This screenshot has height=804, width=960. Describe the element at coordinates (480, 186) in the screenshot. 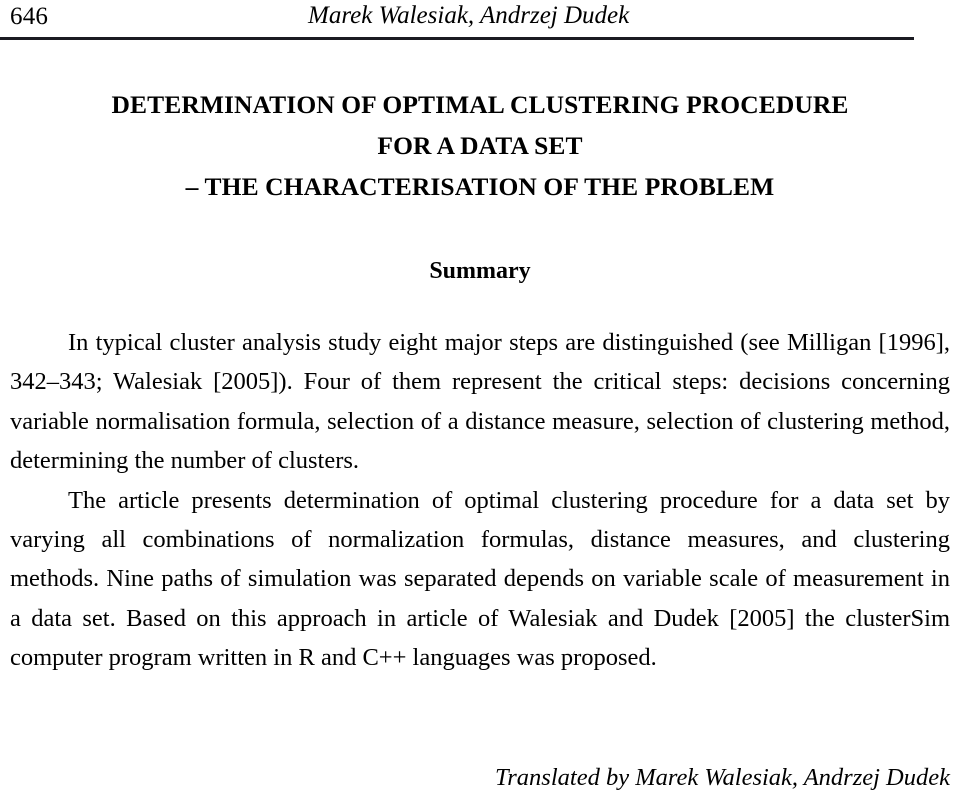

I see `title-line-3: – THE CHARACTERISATION OF THE PROBLEM` at that location.